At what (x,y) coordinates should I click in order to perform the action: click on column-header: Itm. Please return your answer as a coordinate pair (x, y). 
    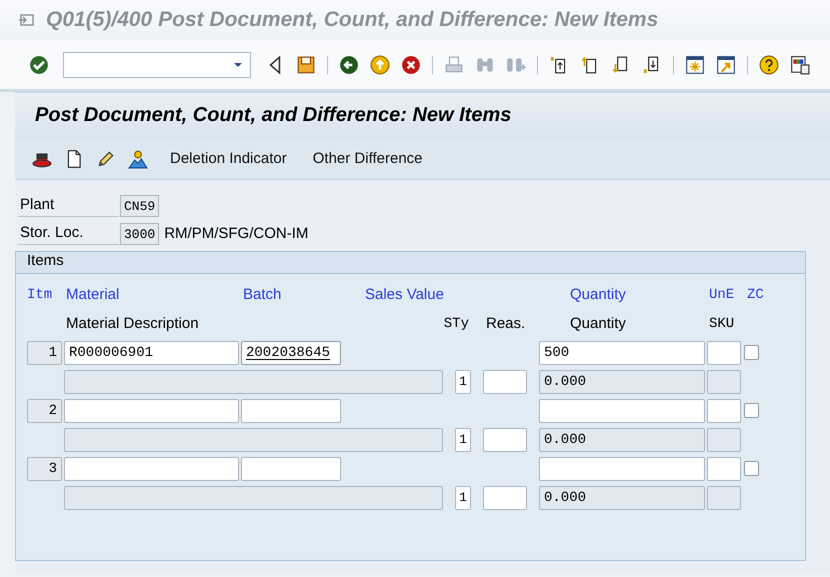
    Looking at the image, I should click on (45, 294).